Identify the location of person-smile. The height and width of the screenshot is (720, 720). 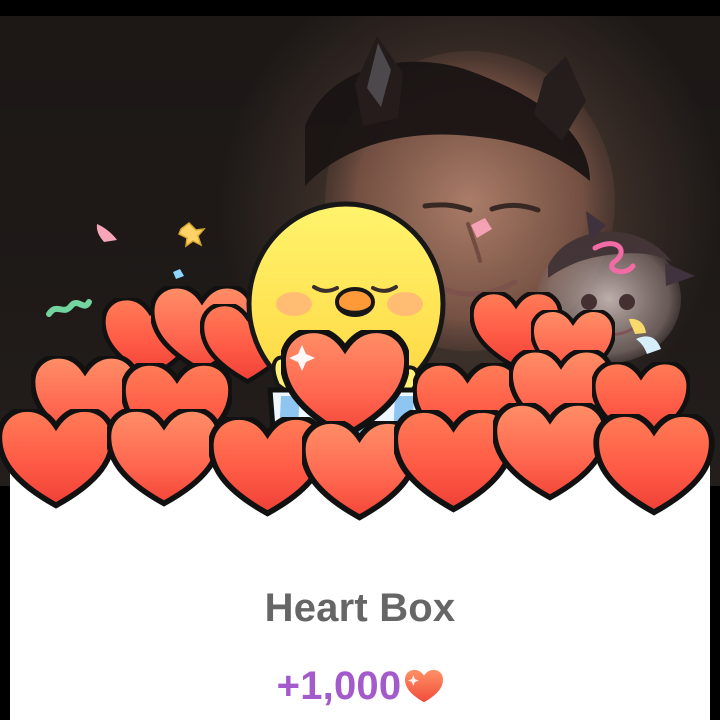
(477, 288).